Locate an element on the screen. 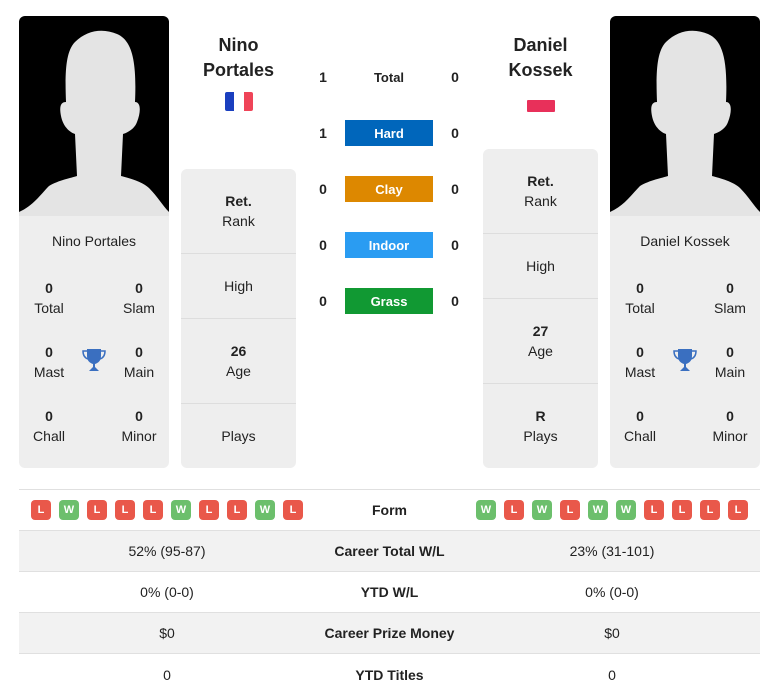 The image size is (779, 699). player-right-info-panel: Ret. Rank High 27 Age R Plays is located at coordinates (540, 308).